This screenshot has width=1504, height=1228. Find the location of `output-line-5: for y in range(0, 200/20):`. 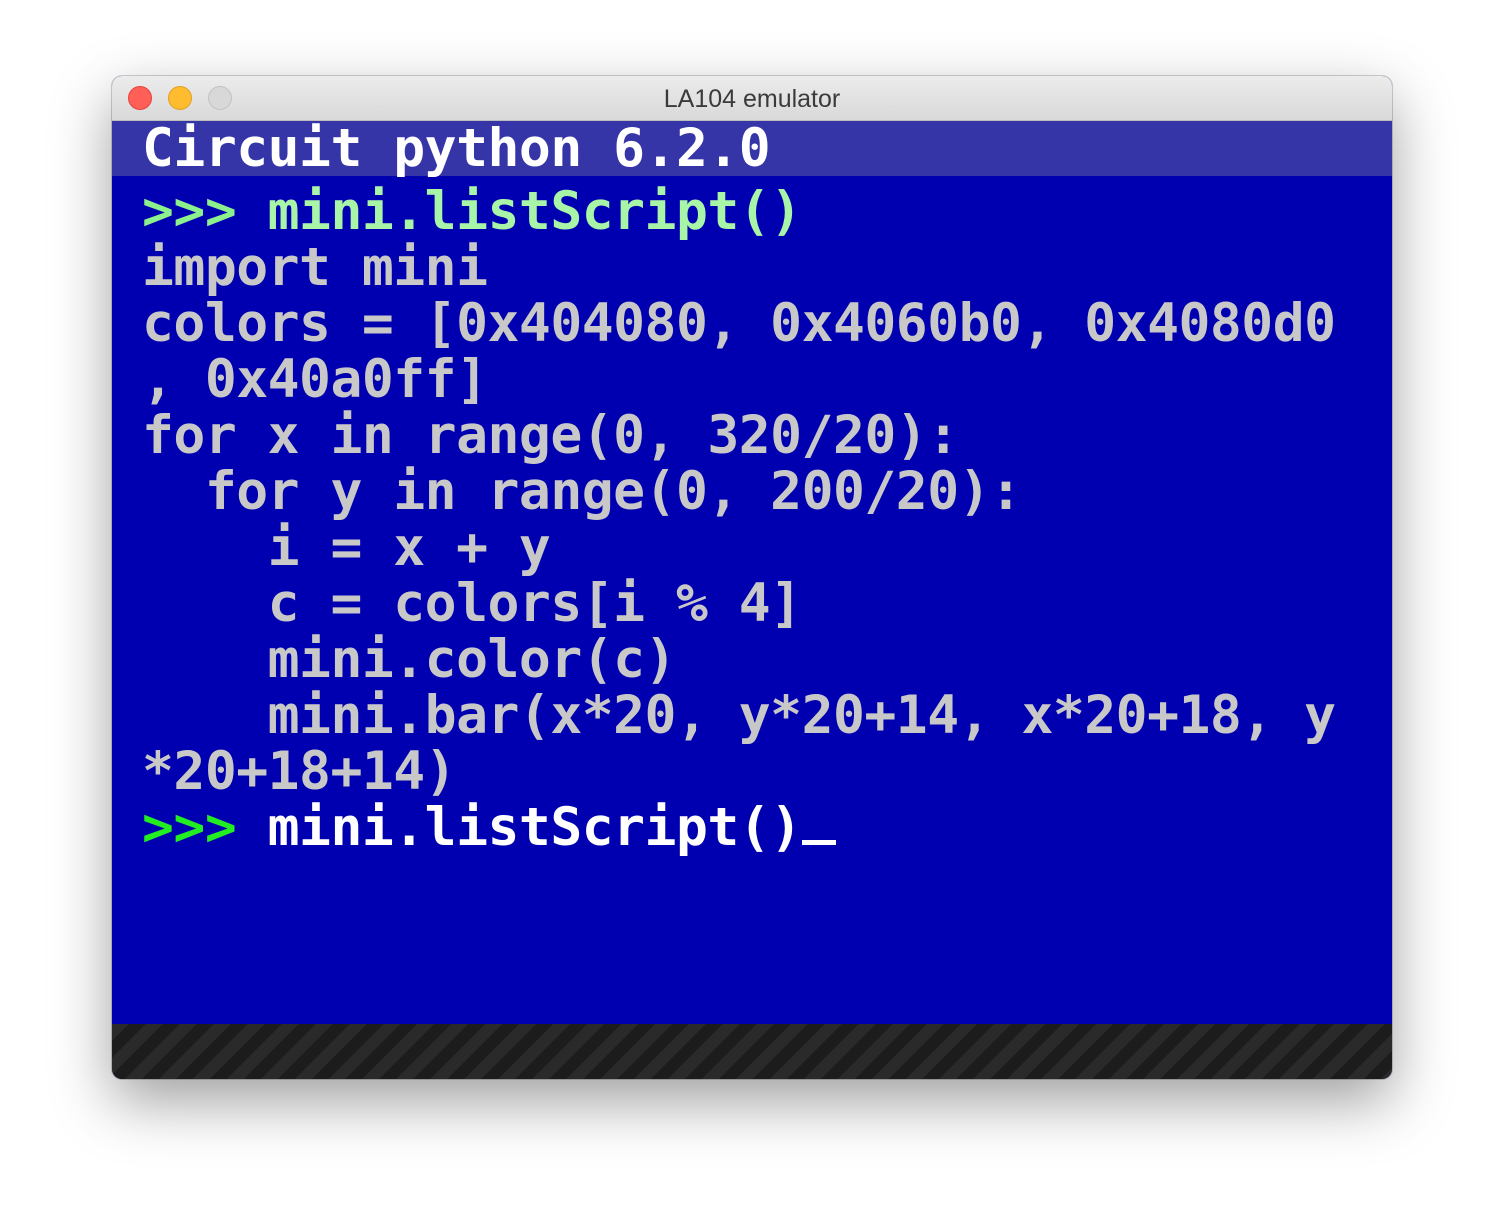

output-line-5: for y in range(0, 200/20): is located at coordinates (582, 491).